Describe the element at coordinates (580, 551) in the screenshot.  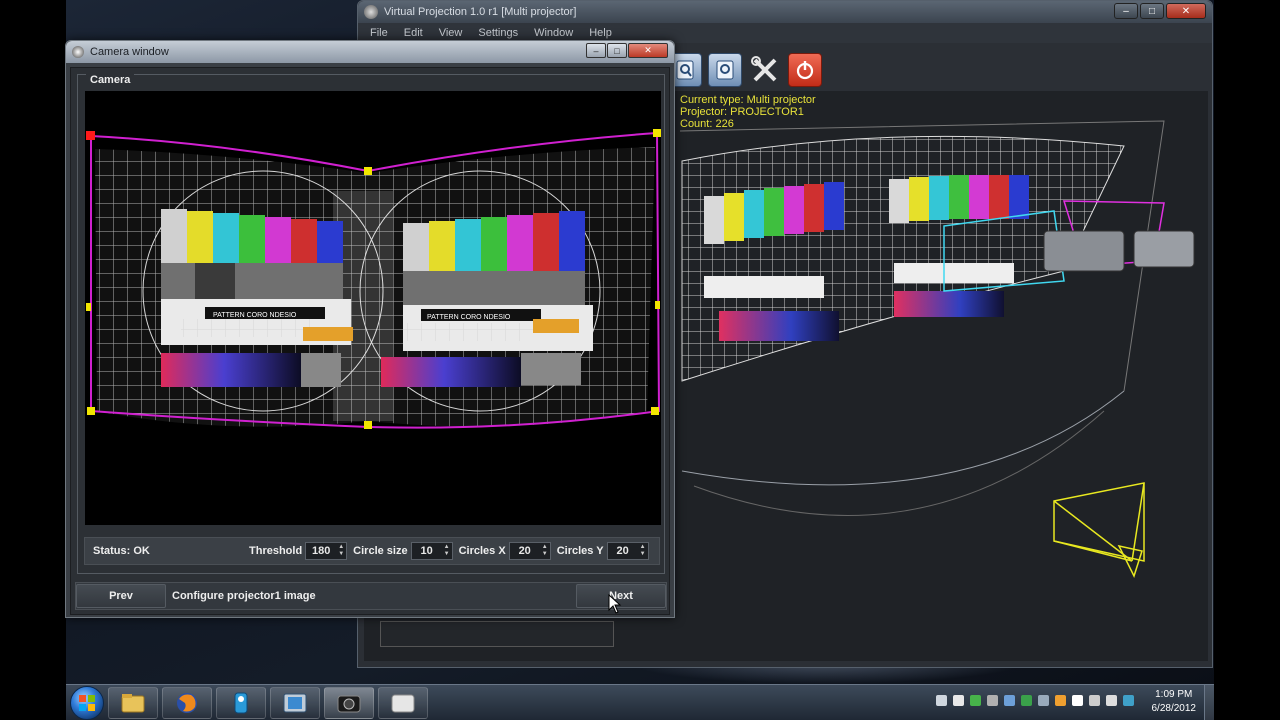
I see `circles-y-label: Circles Y` at that location.